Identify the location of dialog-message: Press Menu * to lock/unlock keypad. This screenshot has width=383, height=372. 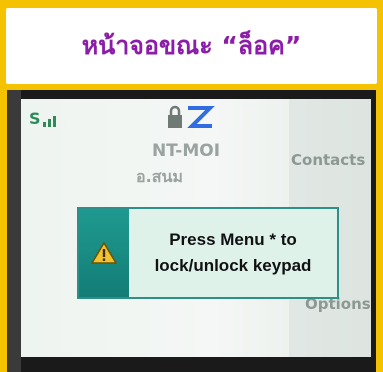
(233, 253).